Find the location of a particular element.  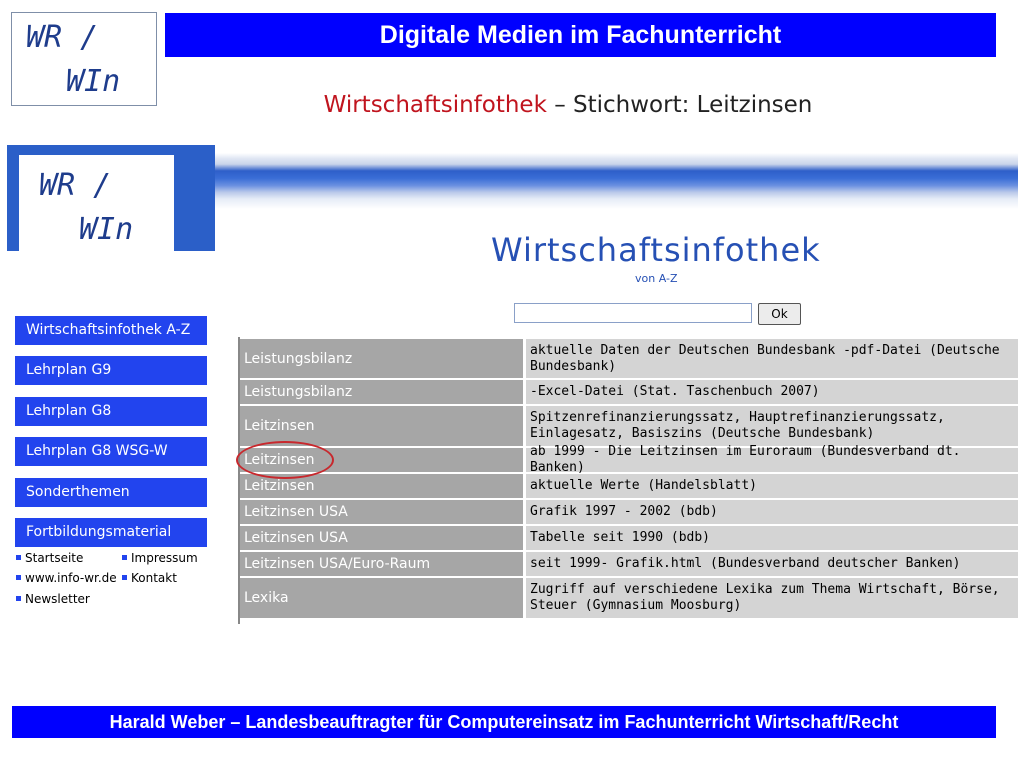

link-label: Startseite is located at coordinates (54, 558).